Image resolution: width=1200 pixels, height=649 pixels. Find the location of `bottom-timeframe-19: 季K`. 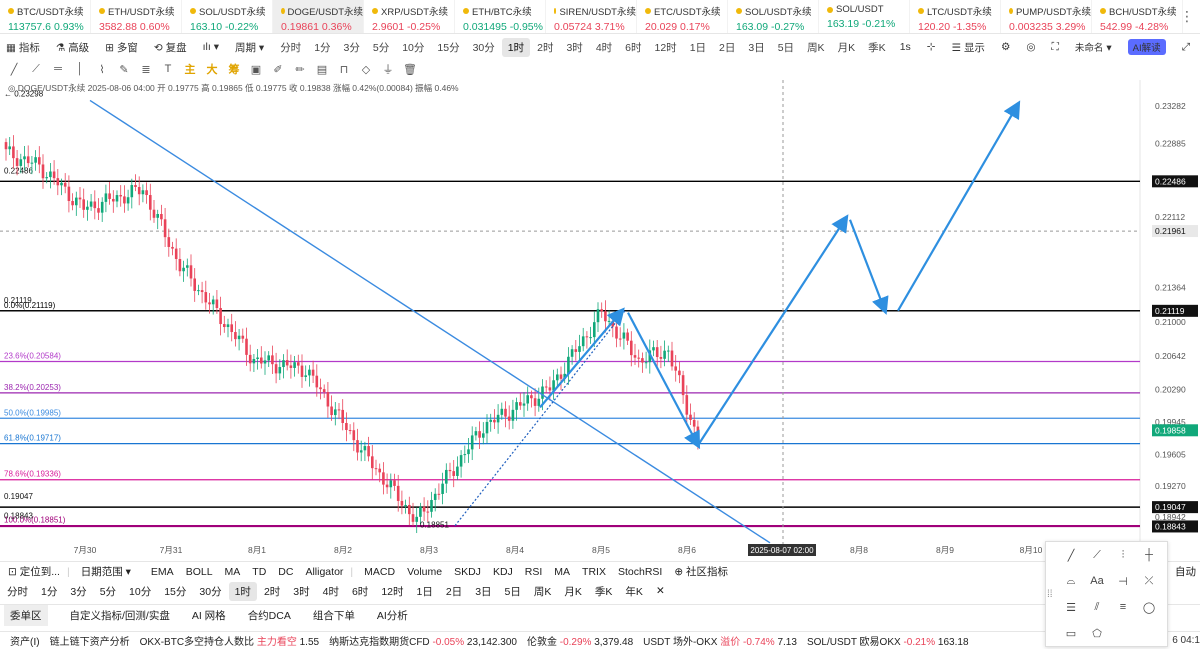

bottom-timeframe-19: 季K is located at coordinates (604, 591).